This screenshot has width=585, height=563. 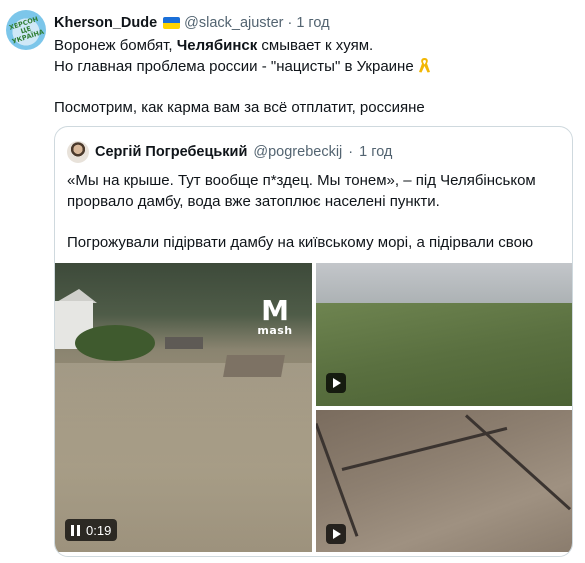 I want to click on quote-author-name: Сергій Погребецький, so click(x=171, y=152).